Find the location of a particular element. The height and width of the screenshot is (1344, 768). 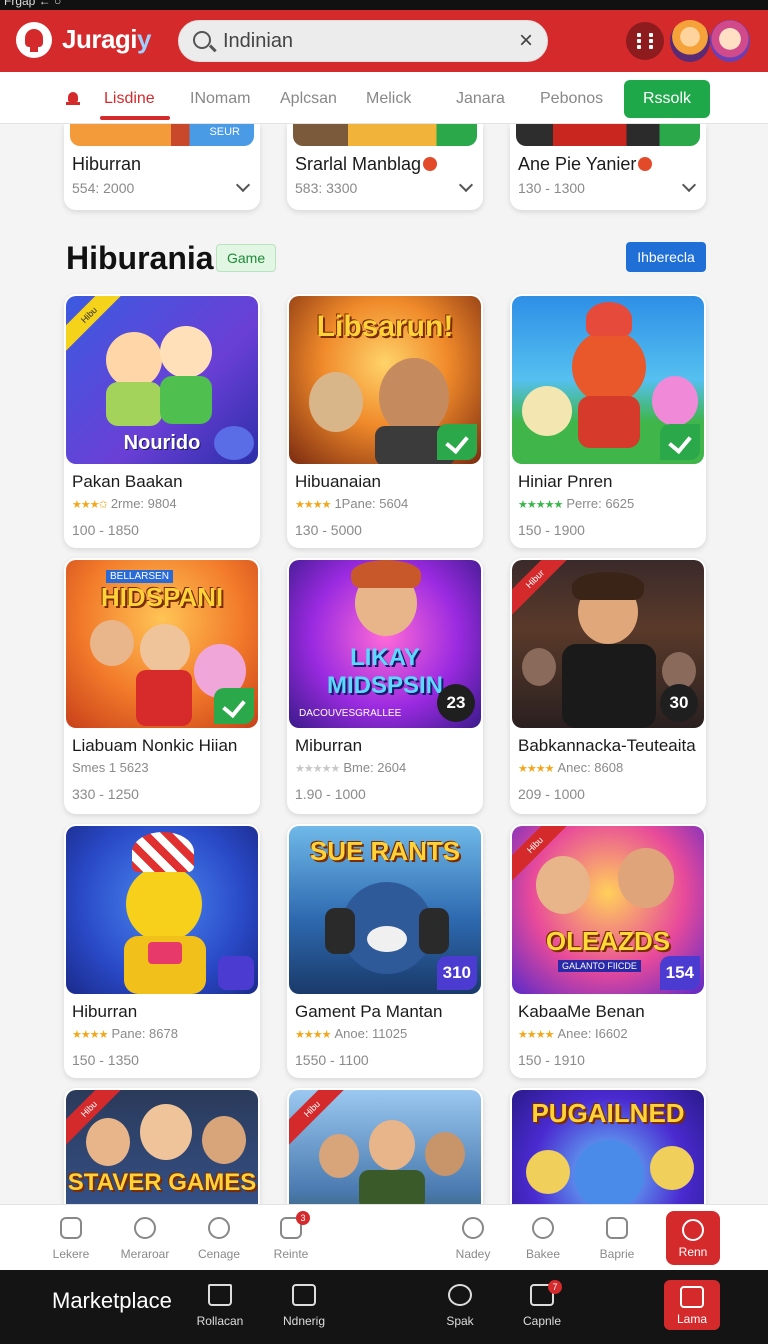

nav-nadey: Nadey is located at coordinates (473, 1238).